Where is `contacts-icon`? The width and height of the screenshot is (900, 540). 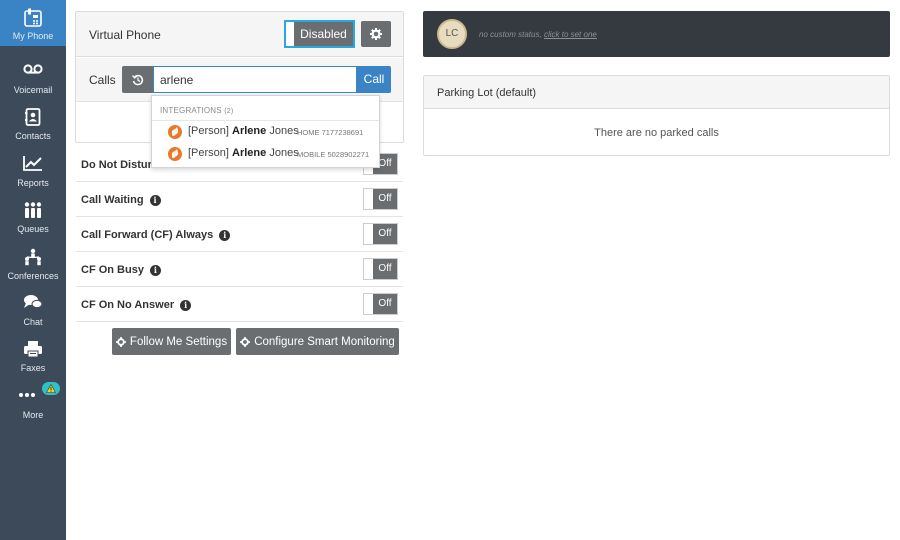
contacts-icon is located at coordinates (33, 118).